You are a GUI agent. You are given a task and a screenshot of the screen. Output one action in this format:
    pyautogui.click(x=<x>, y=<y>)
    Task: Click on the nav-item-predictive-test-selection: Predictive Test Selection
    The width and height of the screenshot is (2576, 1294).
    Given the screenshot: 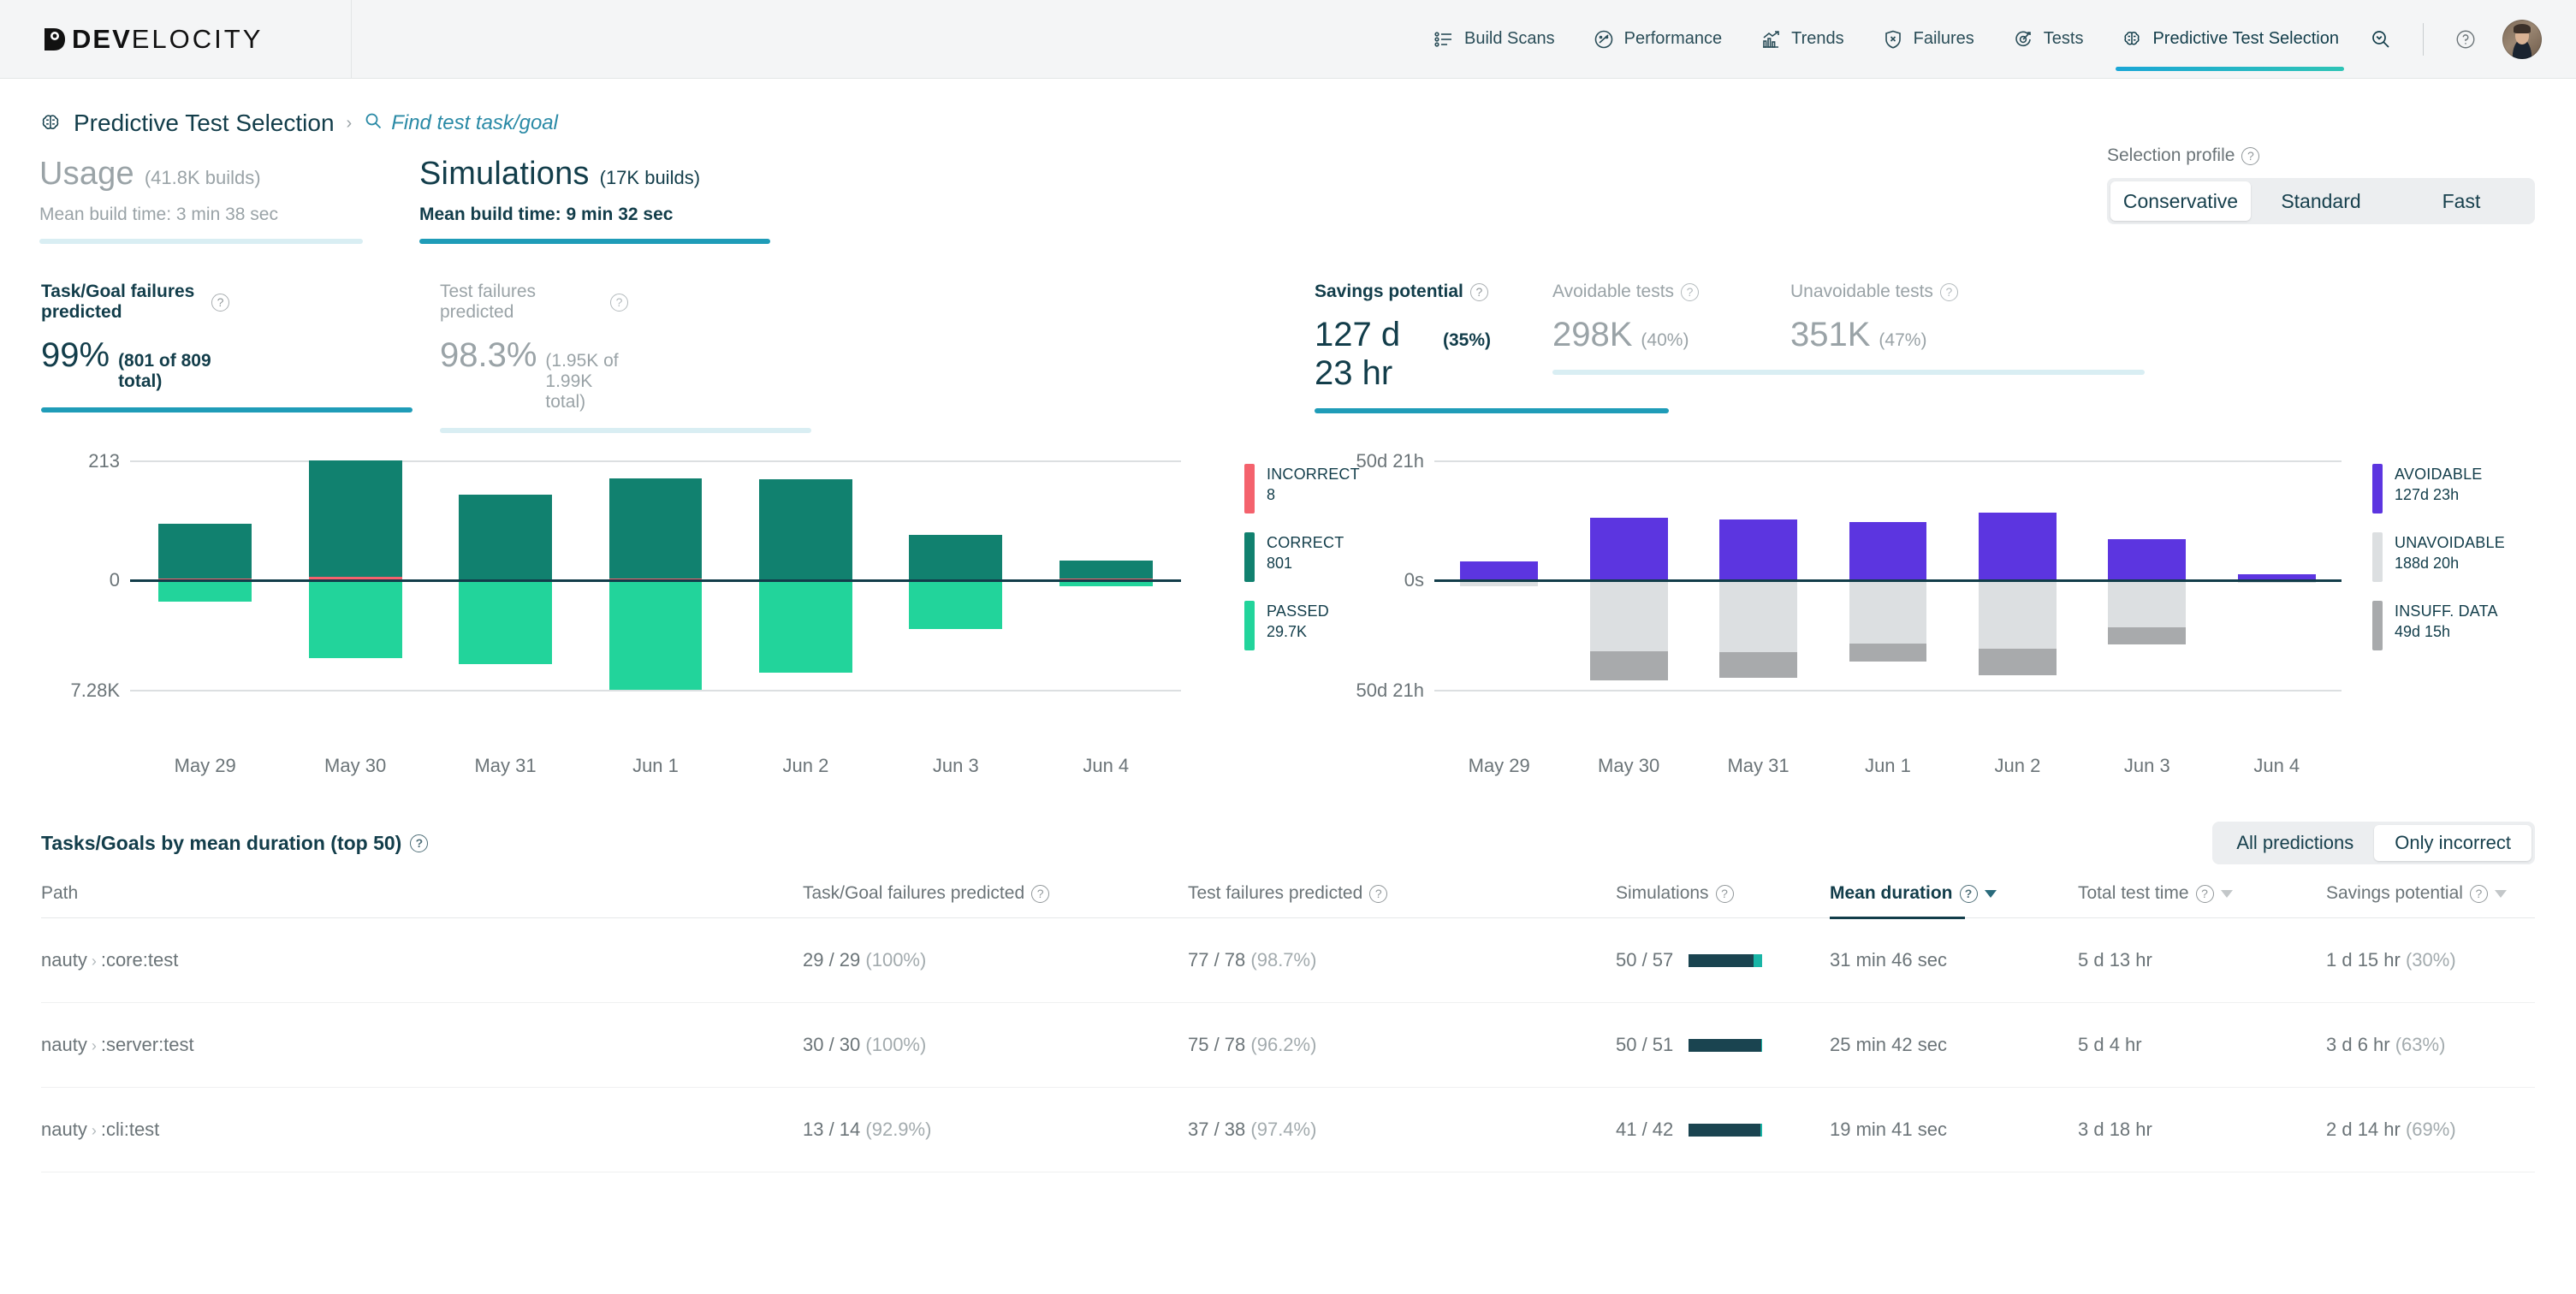 What is the action you would take?
    pyautogui.click(x=2230, y=39)
    